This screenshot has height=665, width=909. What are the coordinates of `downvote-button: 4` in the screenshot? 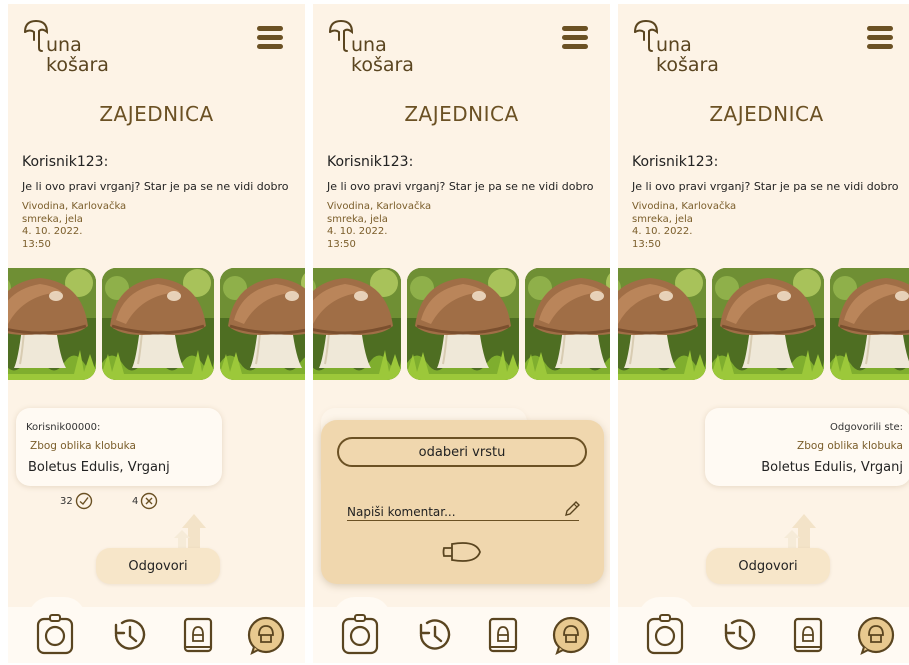 It's located at (145, 501).